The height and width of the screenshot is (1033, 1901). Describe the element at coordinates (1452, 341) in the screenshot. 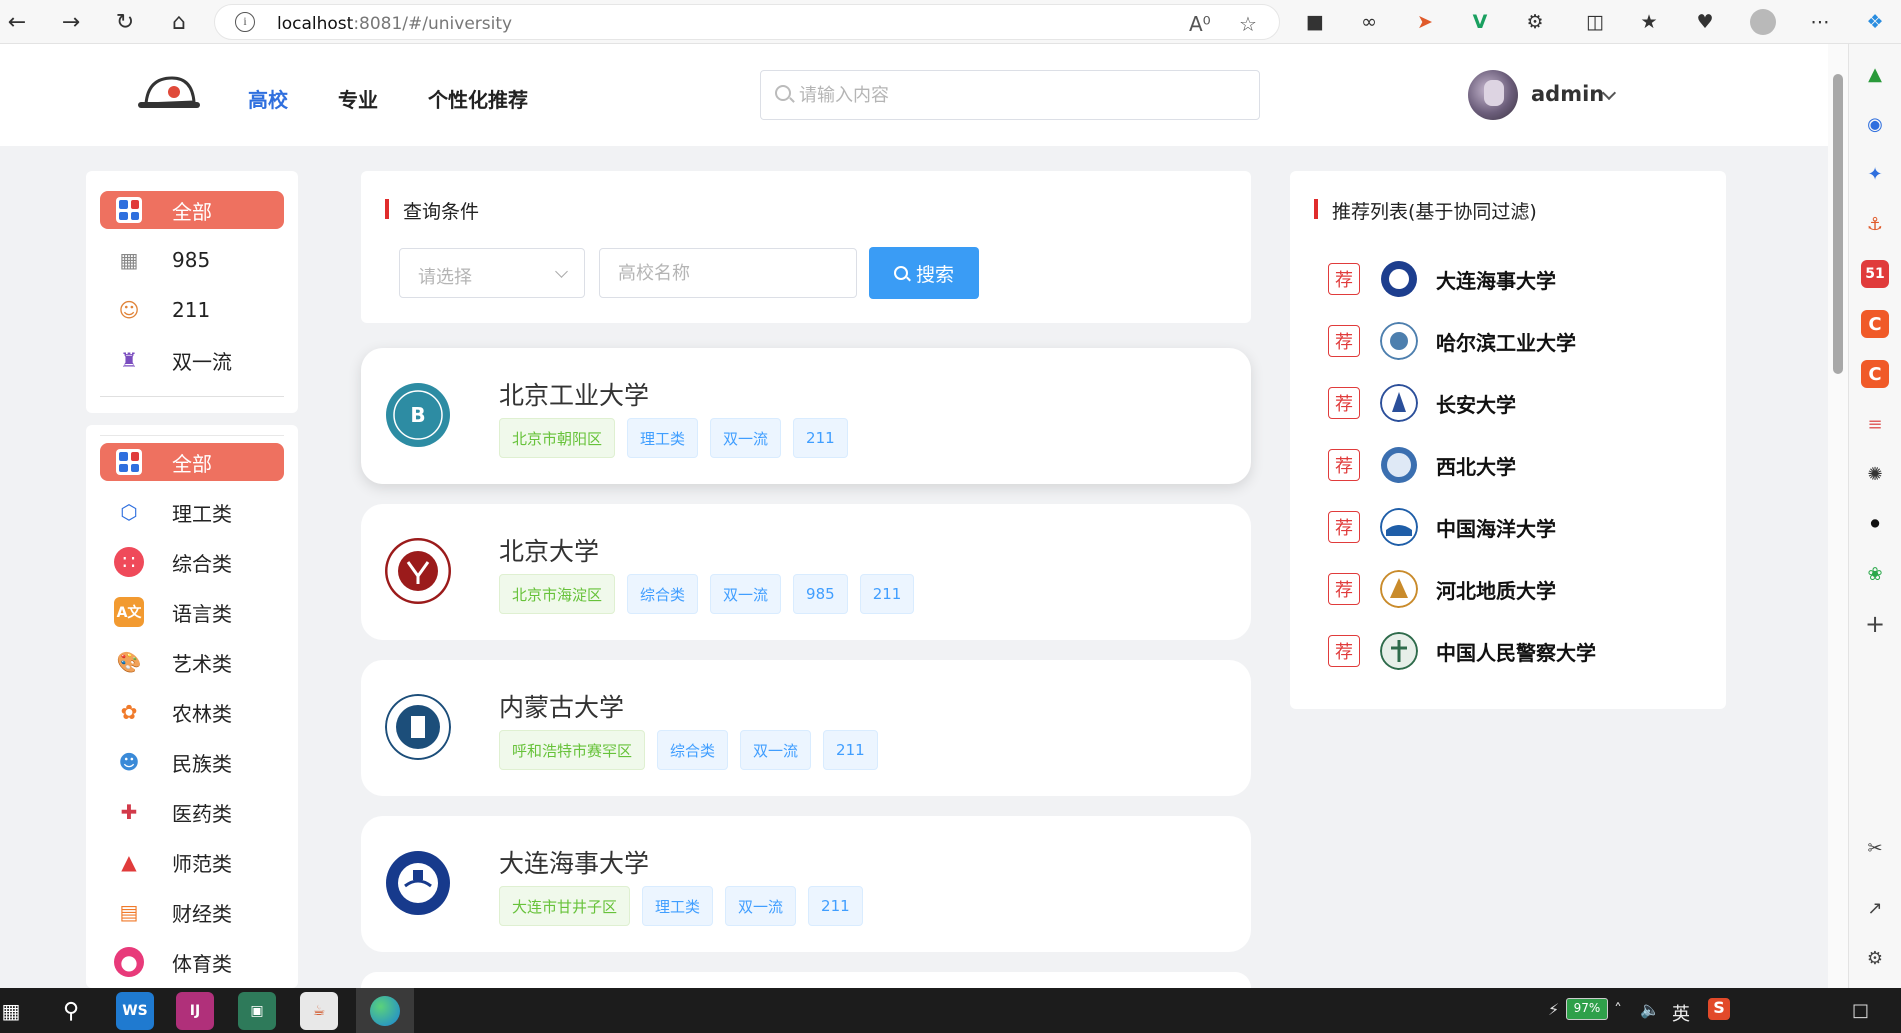

I see `recommend-item: 荐 哈尔滨工业大学` at that location.